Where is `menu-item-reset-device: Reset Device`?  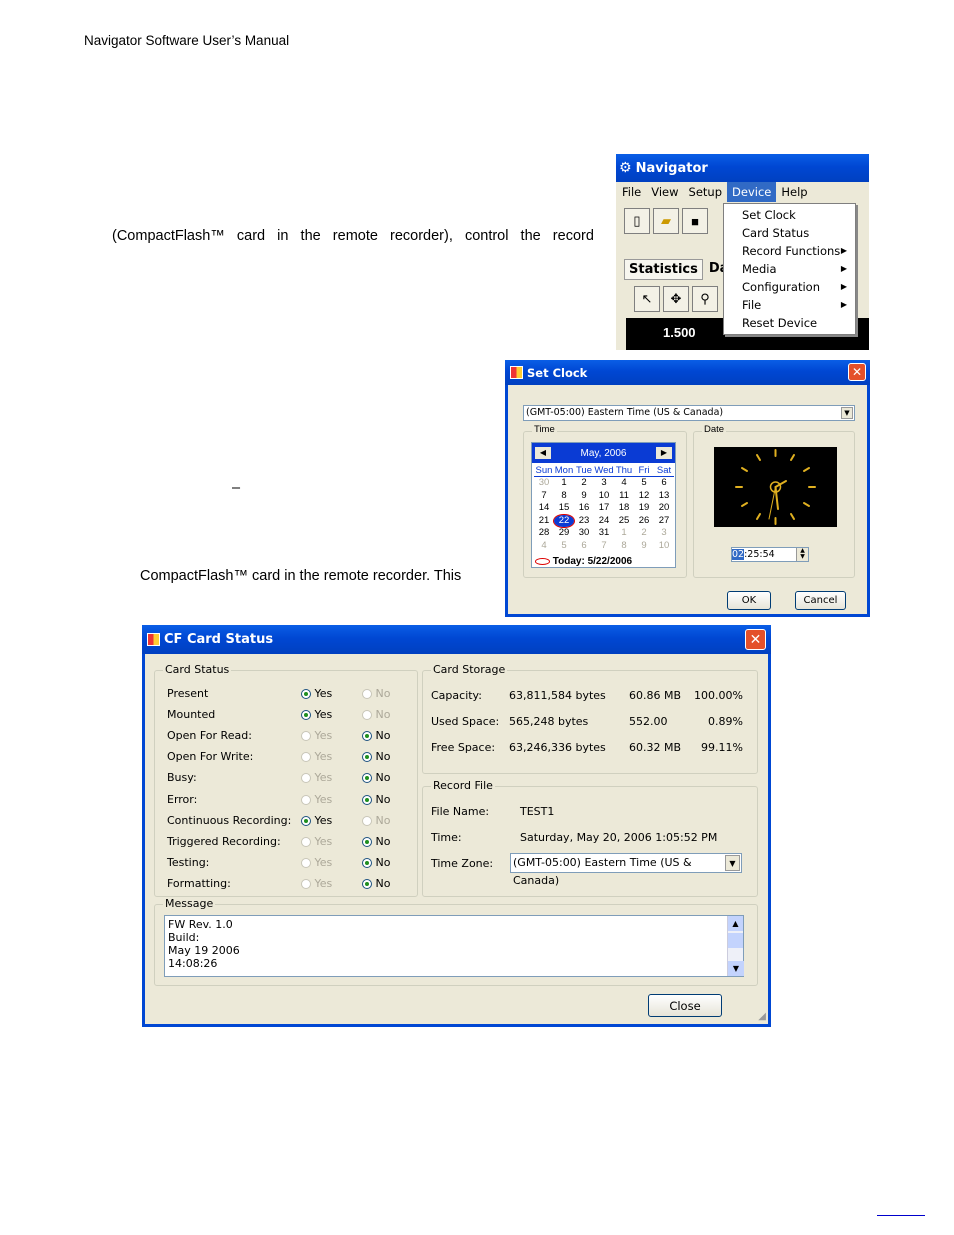
menu-item-reset-device: Reset Device is located at coordinates (789, 323).